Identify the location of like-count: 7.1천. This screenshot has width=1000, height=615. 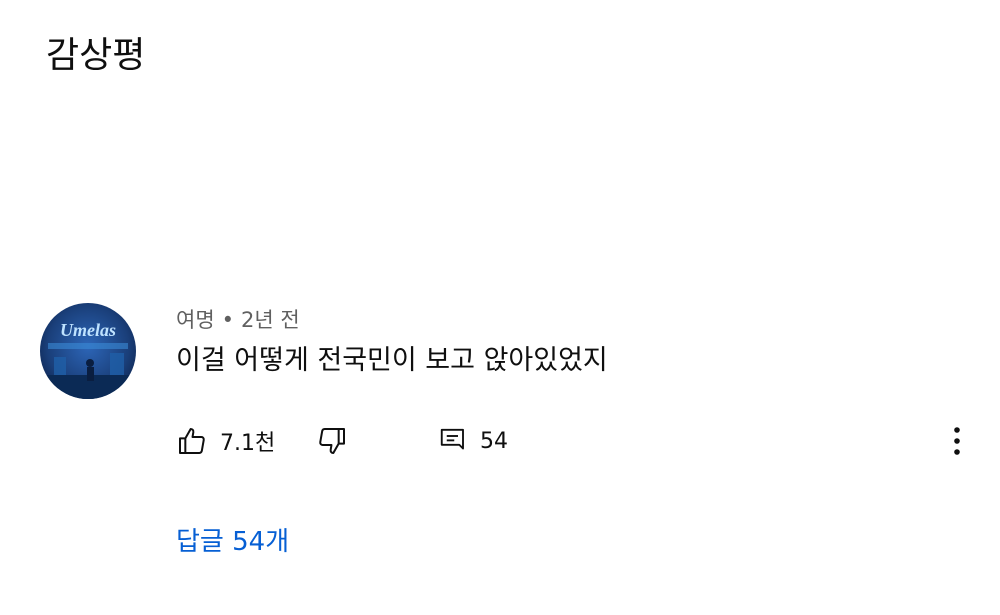
(248, 443).